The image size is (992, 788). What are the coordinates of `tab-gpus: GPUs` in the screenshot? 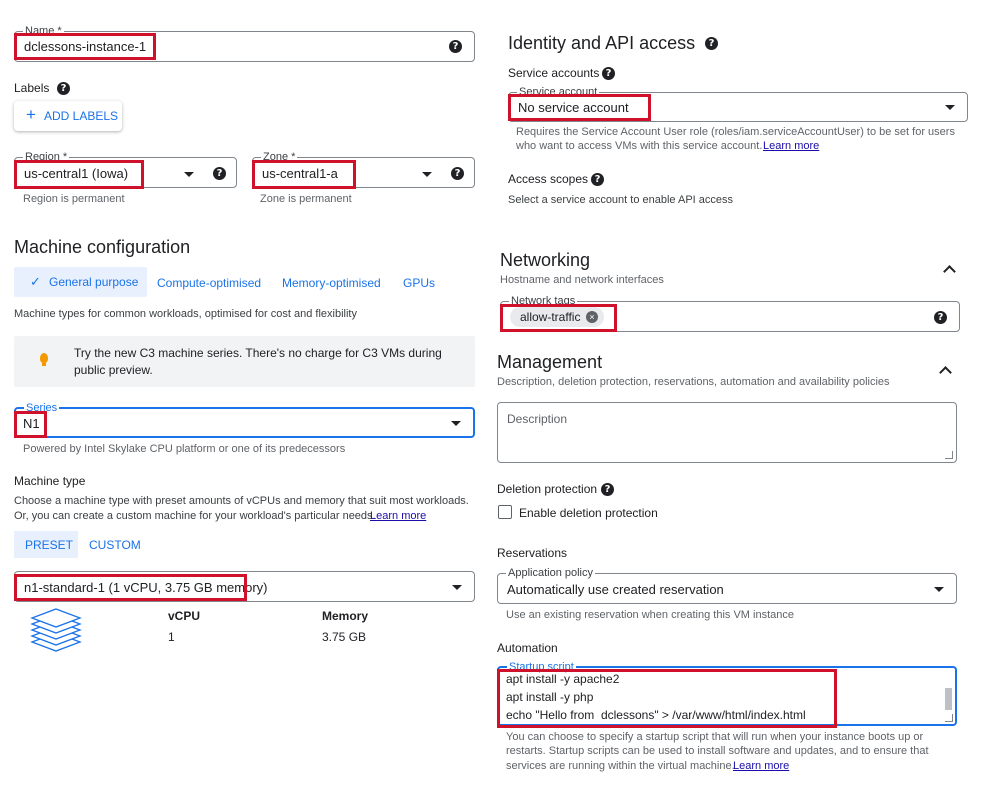 It's located at (419, 283).